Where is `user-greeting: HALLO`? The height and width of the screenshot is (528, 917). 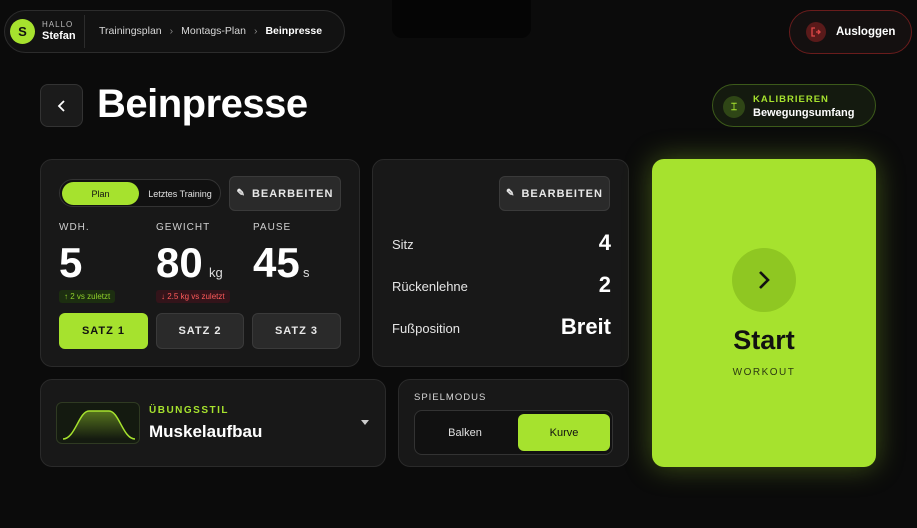
user-greeting: HALLO is located at coordinates (58, 24).